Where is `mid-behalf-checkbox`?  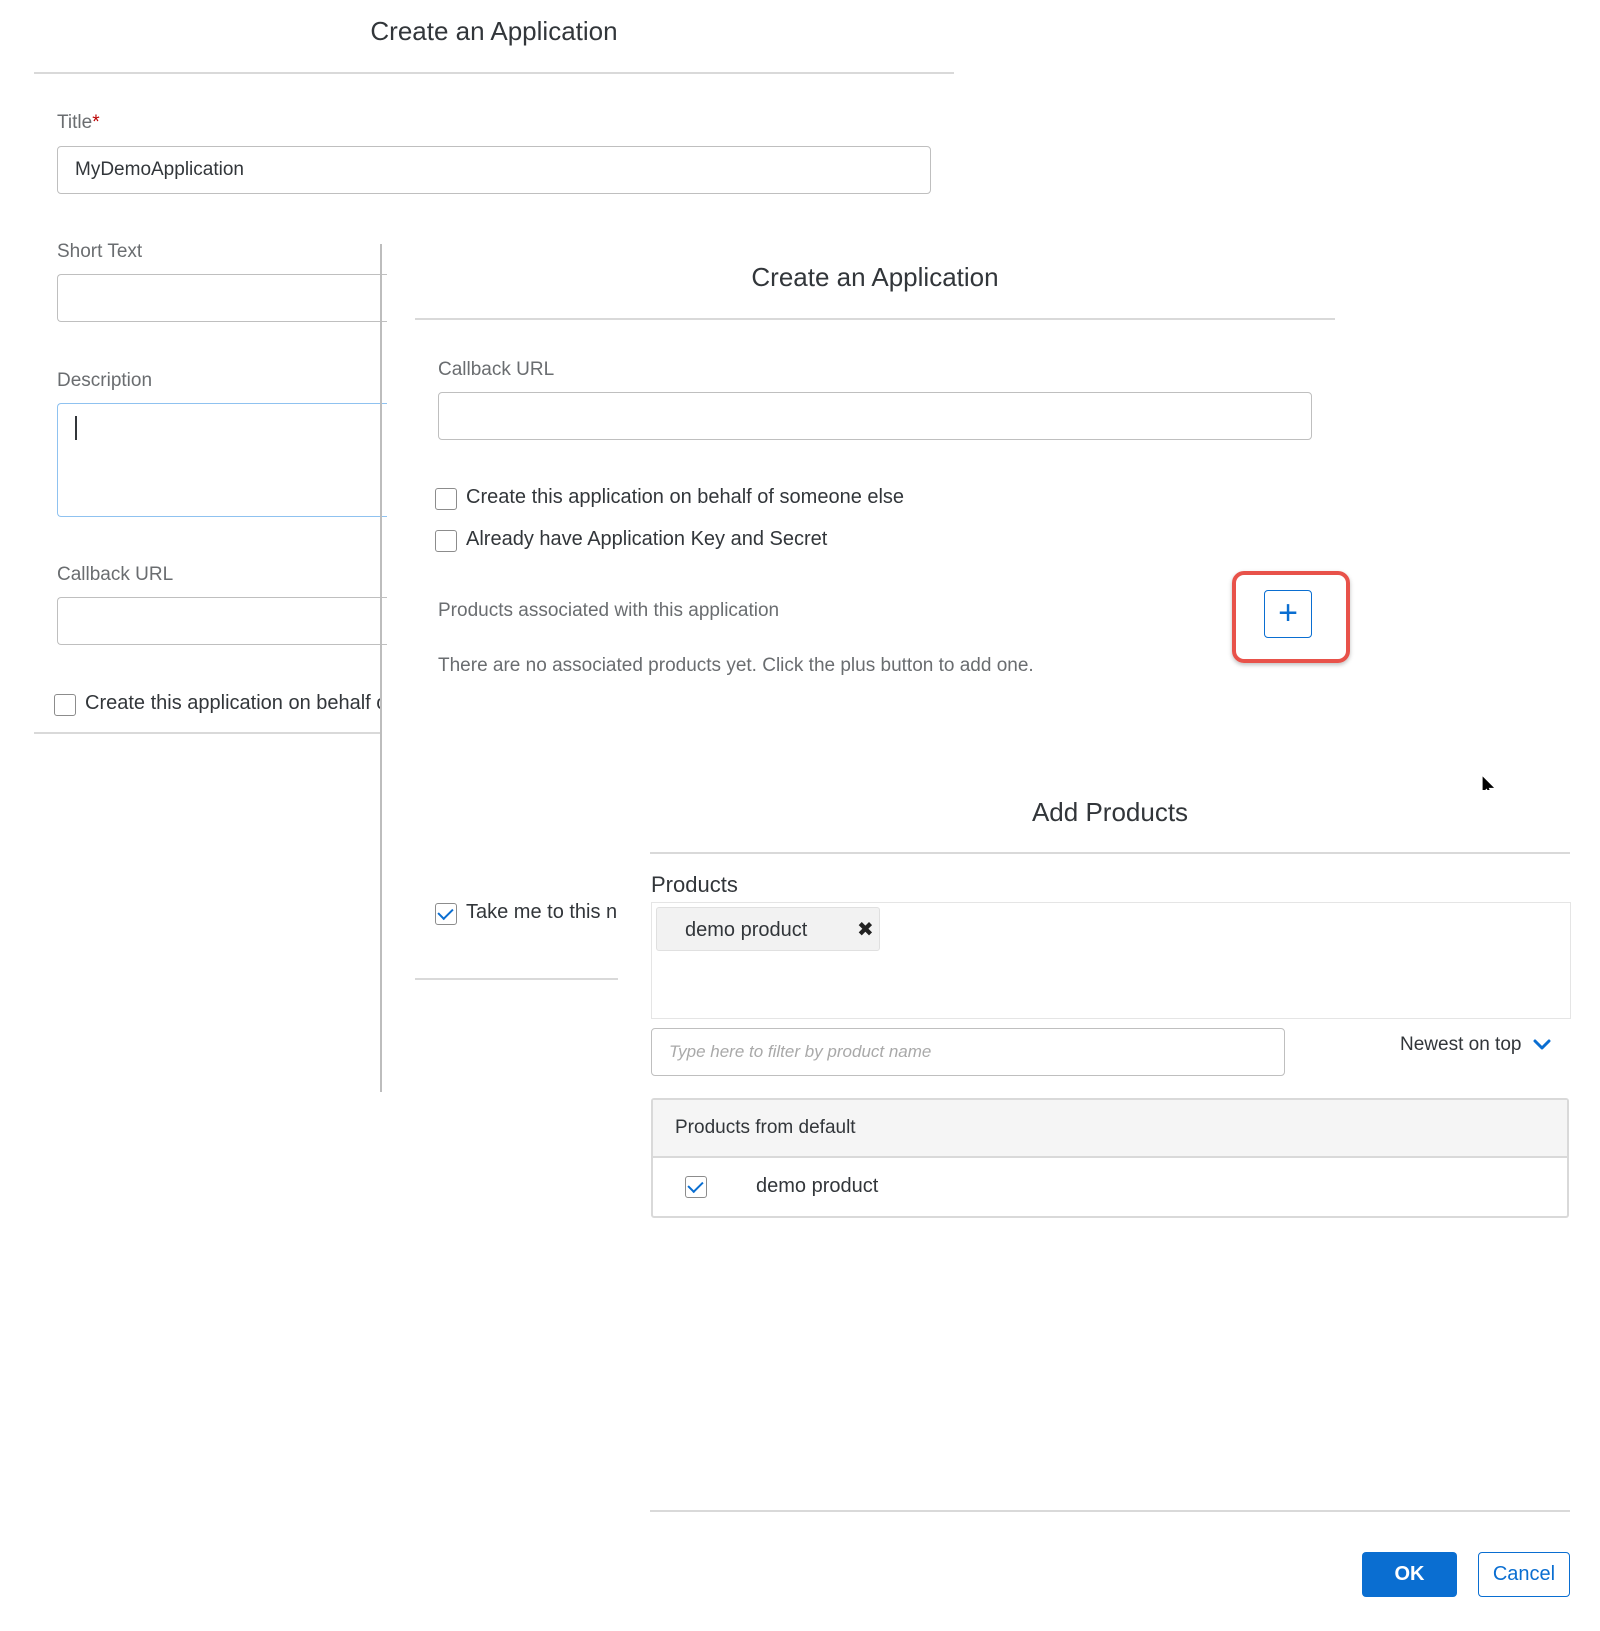
mid-behalf-checkbox is located at coordinates (446, 499).